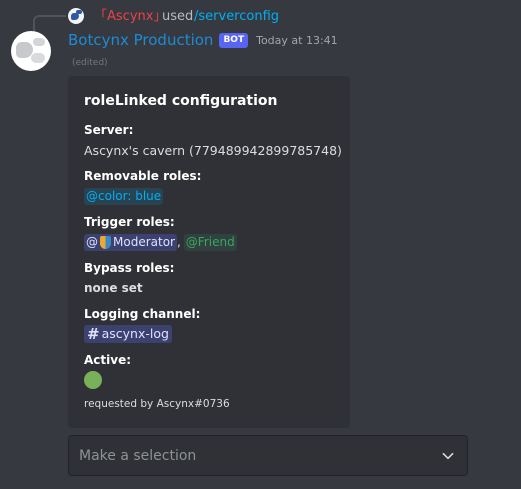 Image resolution: width=521 pixels, height=489 pixels. What do you see at coordinates (142, 314) in the screenshot?
I see `field-logging-name: Logging channel:` at bounding box center [142, 314].